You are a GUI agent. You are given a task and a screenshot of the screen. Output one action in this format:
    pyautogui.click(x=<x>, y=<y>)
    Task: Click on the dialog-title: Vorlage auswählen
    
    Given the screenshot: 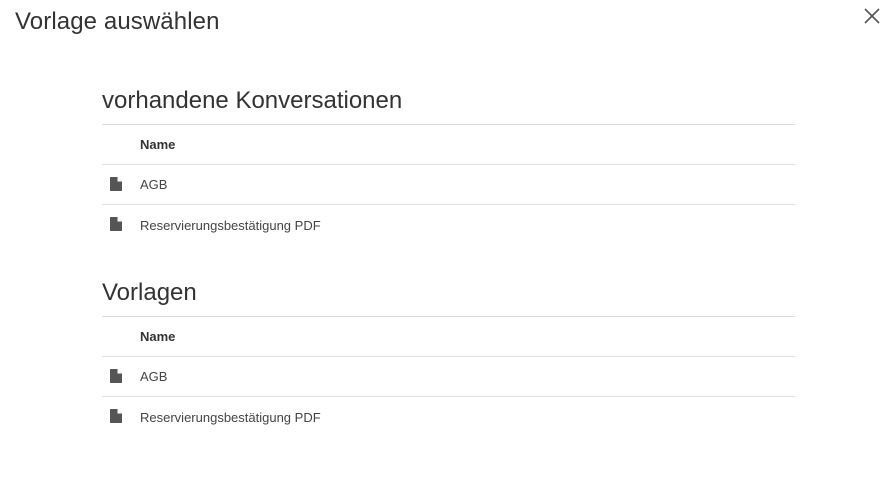 What is the action you would take?
    pyautogui.click(x=117, y=21)
    